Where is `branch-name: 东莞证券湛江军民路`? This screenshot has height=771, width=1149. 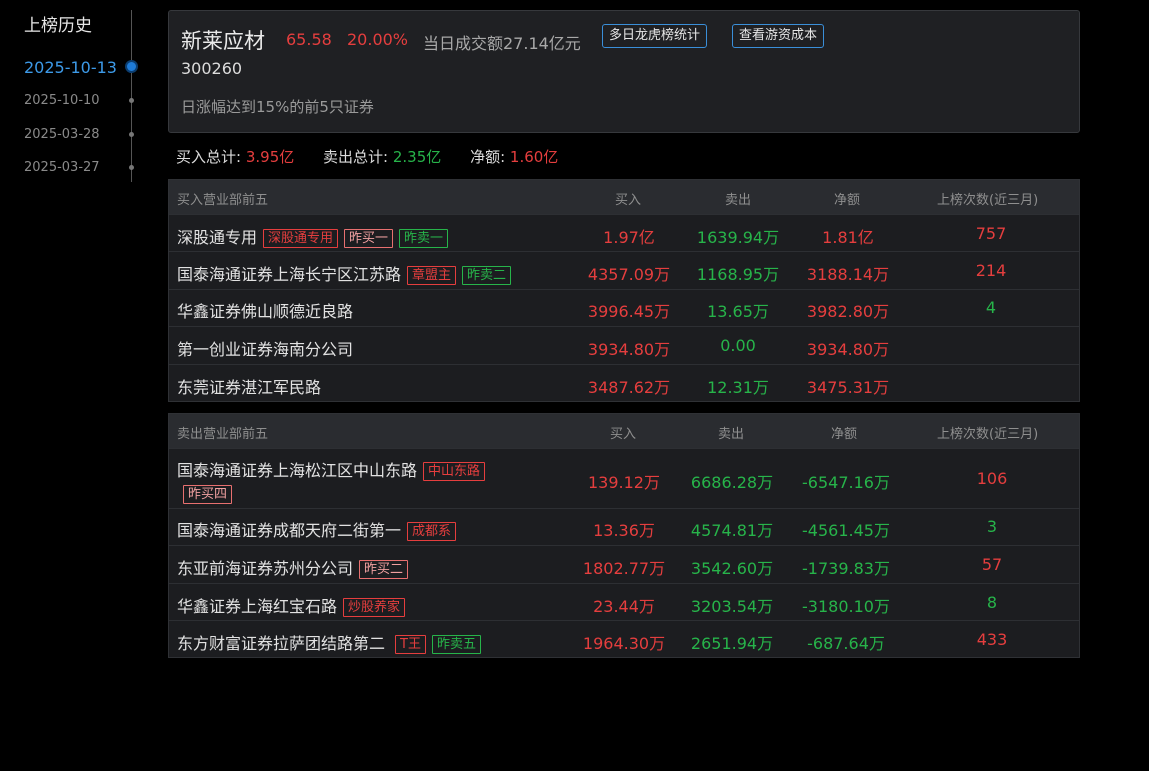
branch-name: 东莞证券湛江军民路 is located at coordinates (249, 387).